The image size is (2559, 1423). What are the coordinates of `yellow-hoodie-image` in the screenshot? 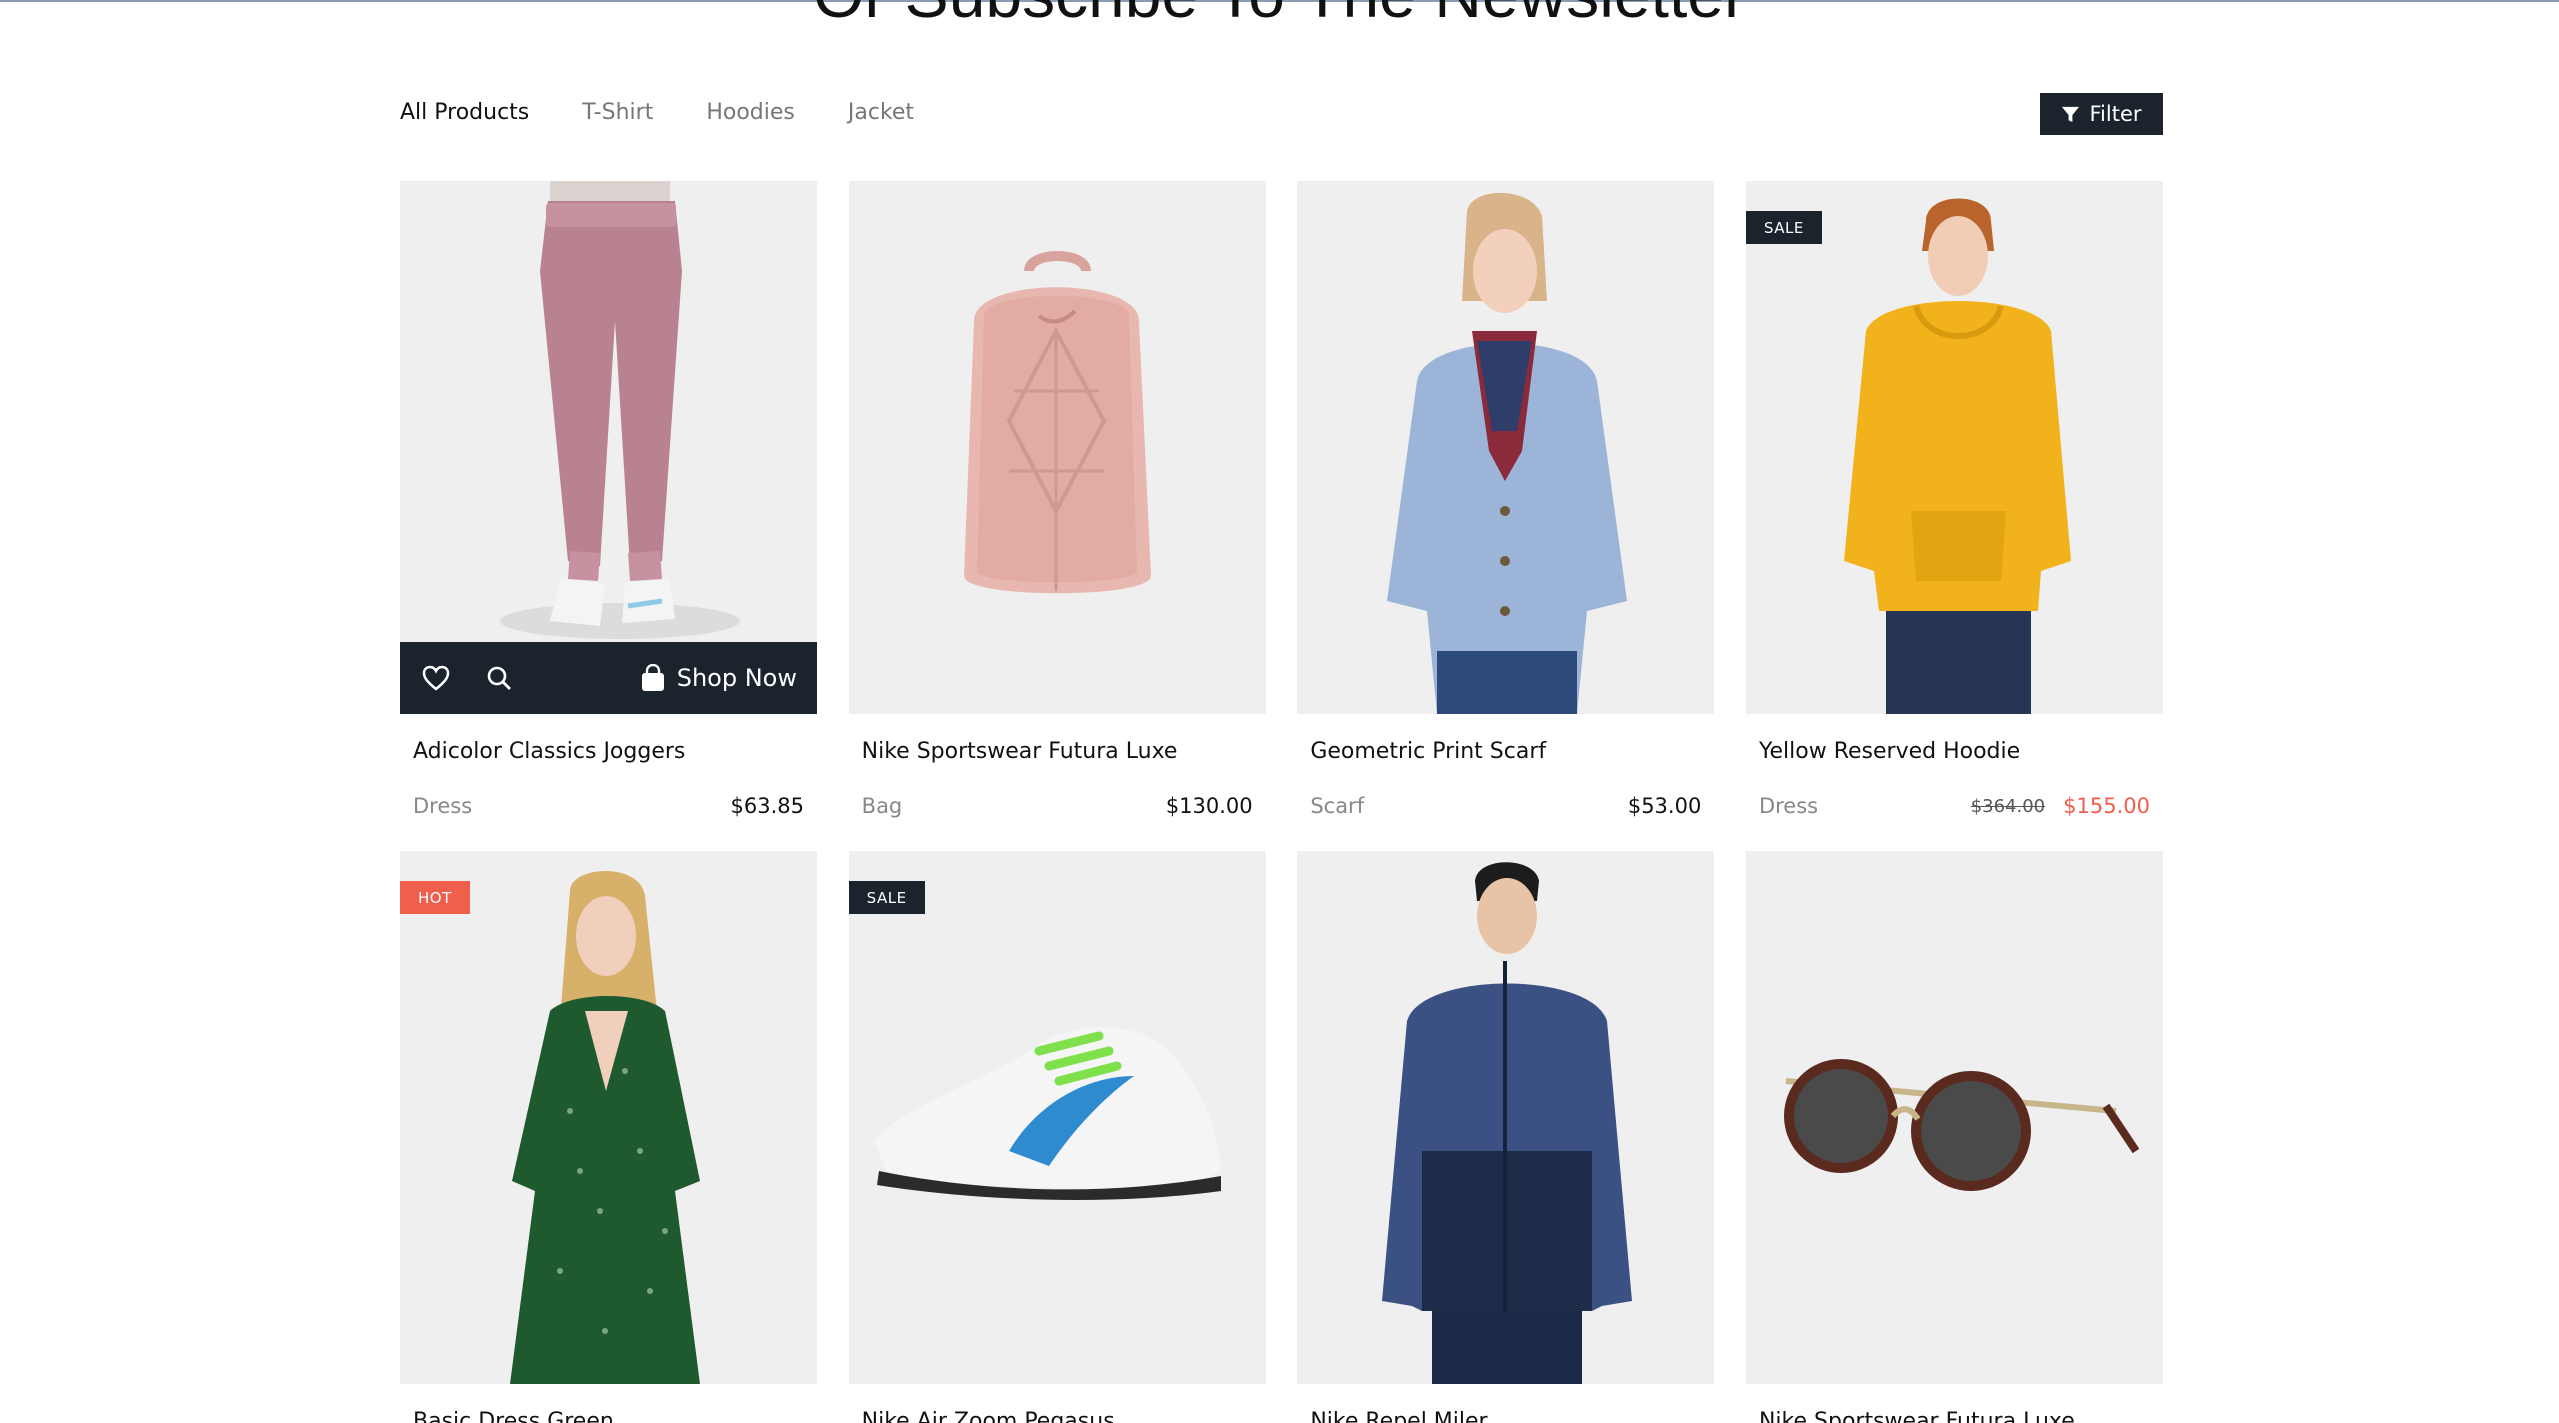 It's located at (1954, 447).